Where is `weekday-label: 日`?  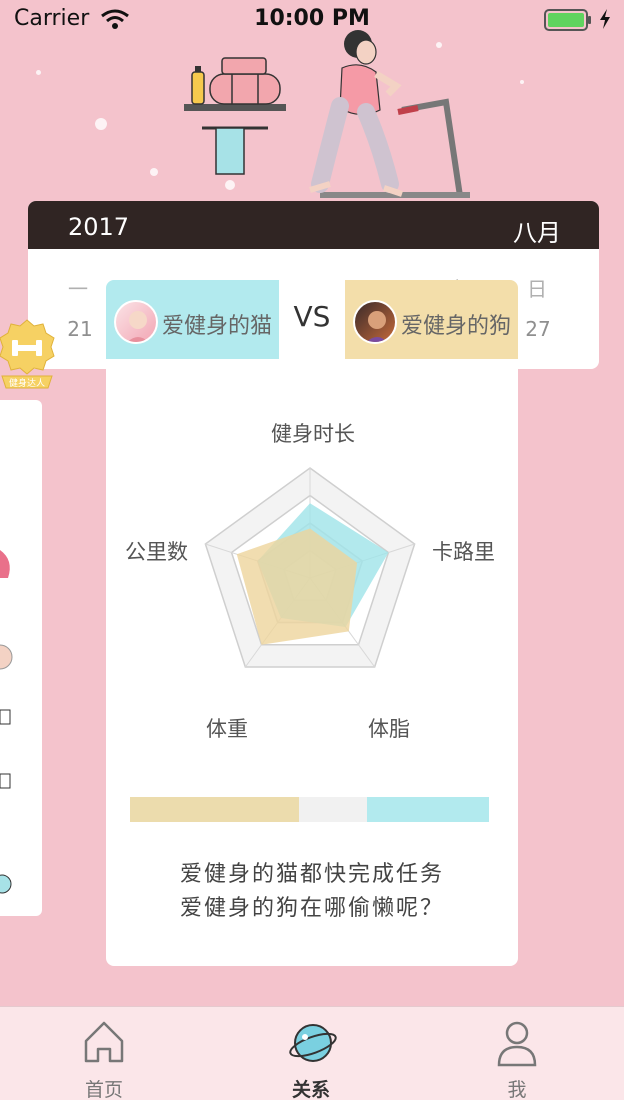
weekday-label: 日 is located at coordinates (537, 289).